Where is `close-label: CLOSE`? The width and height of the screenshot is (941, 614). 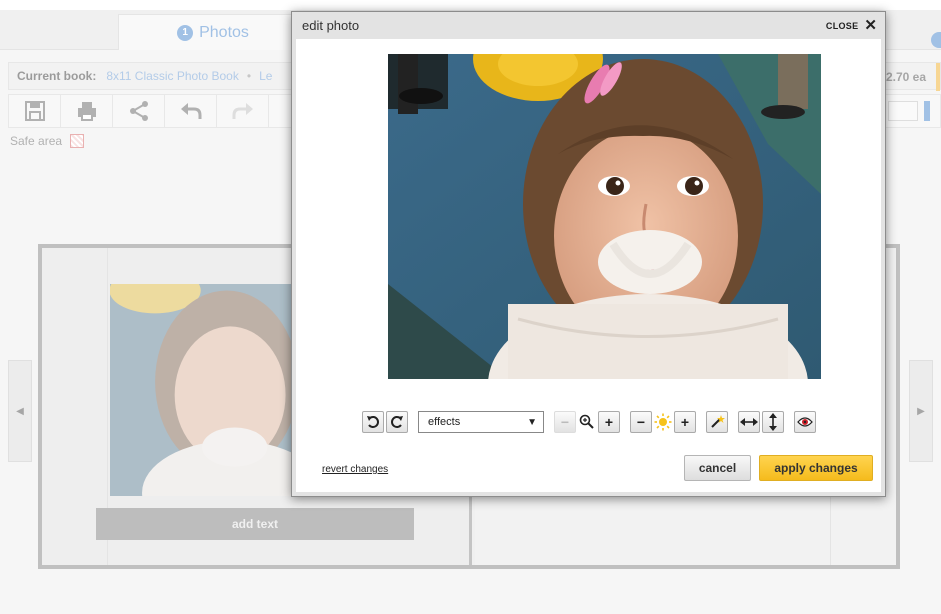
close-label: CLOSE is located at coordinates (842, 25).